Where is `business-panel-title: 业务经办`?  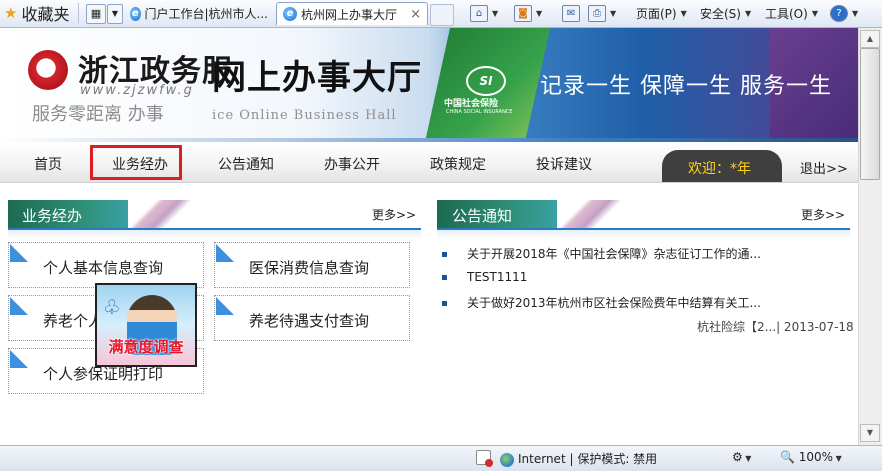 business-panel-title: 业务经办 is located at coordinates (52, 216).